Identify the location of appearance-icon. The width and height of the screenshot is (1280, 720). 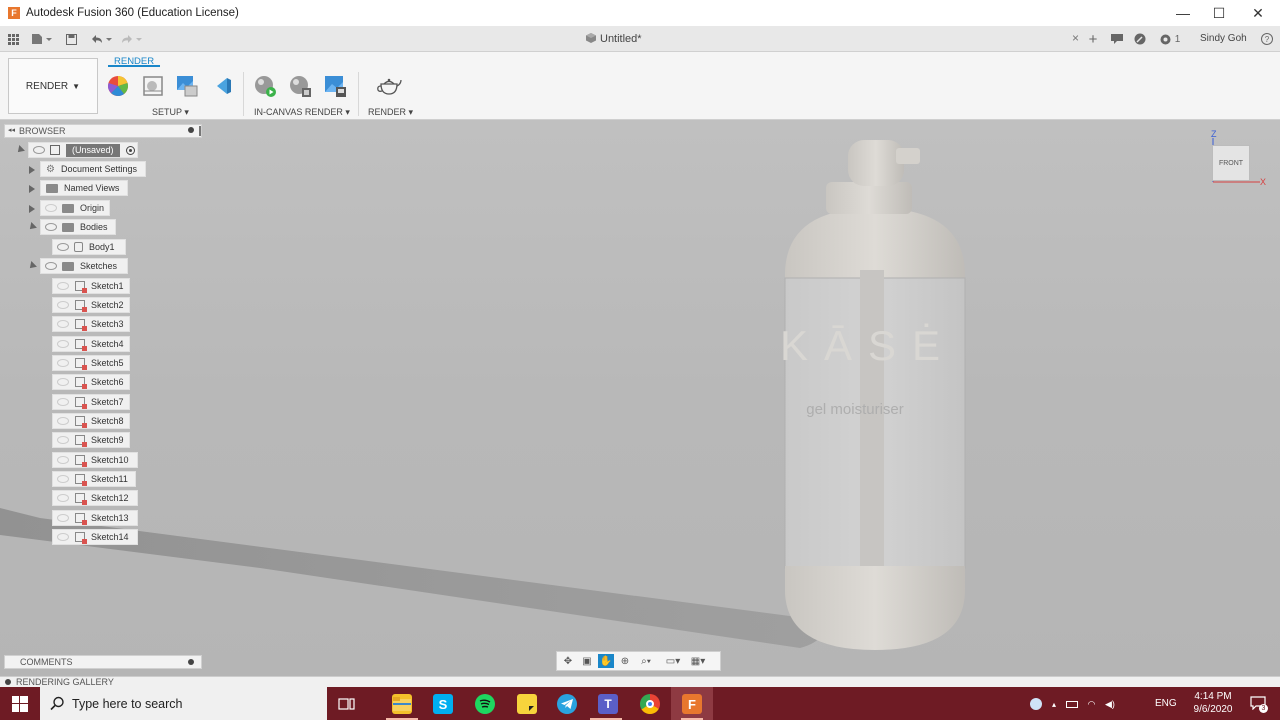
(118, 86).